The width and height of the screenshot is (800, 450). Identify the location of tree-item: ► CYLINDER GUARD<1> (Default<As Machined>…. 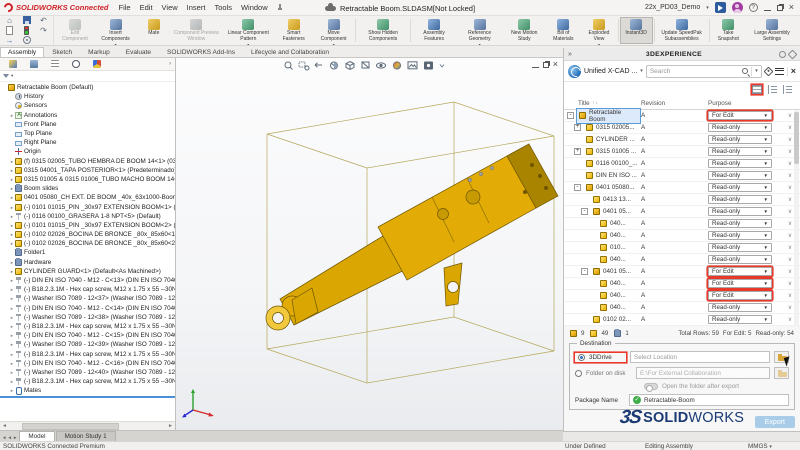
(87, 271).